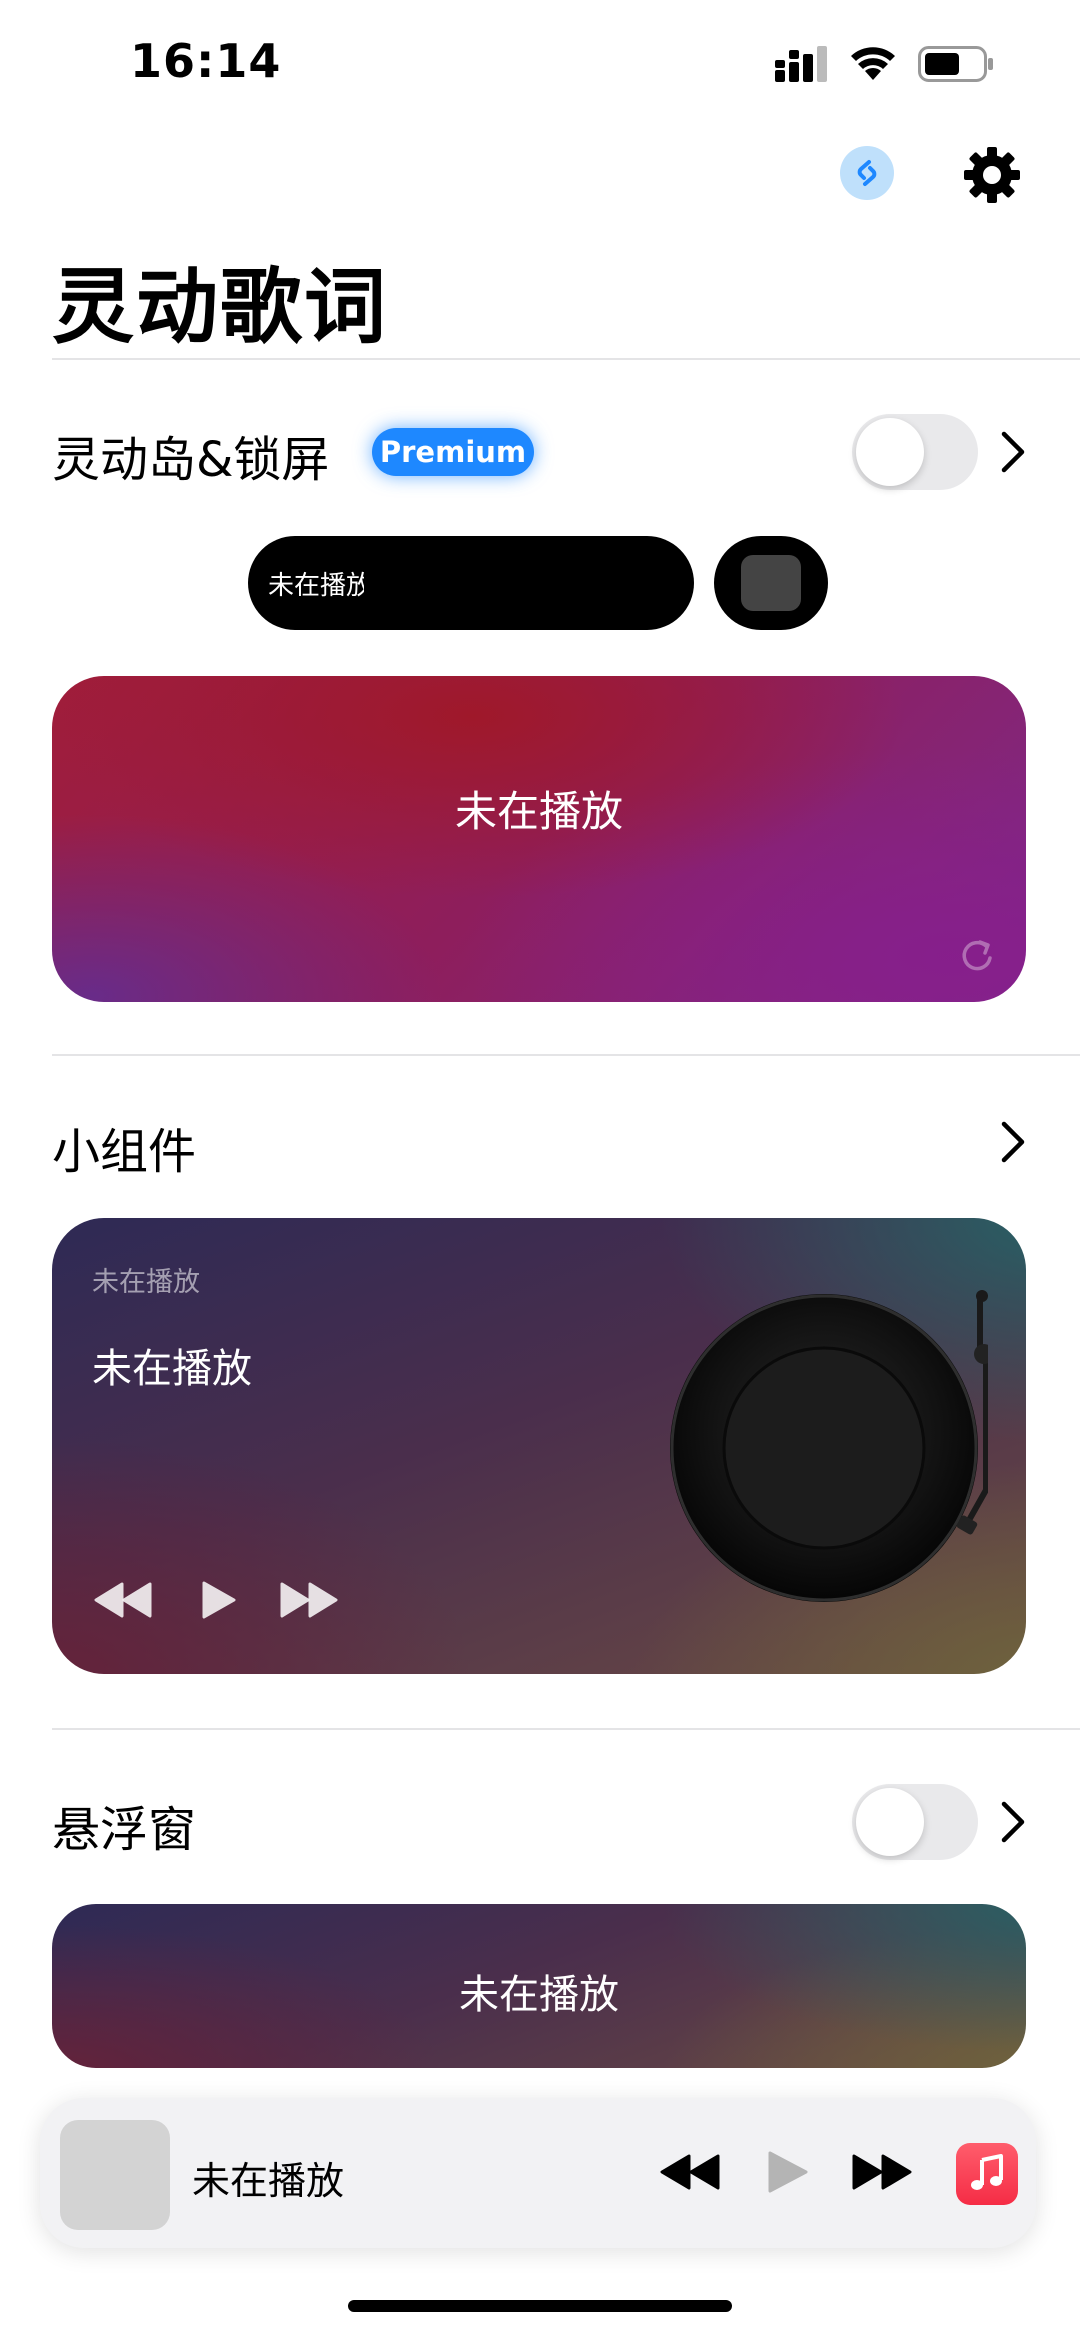  I want to click on island-toggle, so click(915, 452).